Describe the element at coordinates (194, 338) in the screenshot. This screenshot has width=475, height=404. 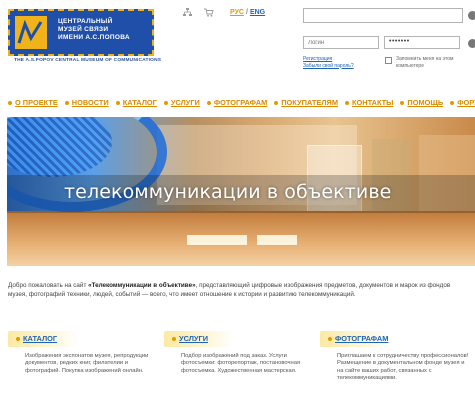
I see `card-title: УСЛУГИ` at that location.